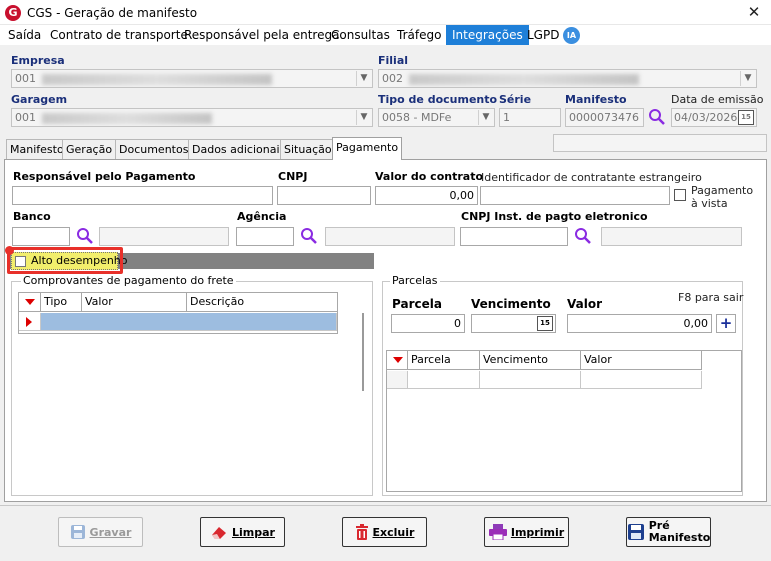 The image size is (771, 561). Describe the element at coordinates (513, 323) in the screenshot. I see `vencimento-field: / / 15` at that location.